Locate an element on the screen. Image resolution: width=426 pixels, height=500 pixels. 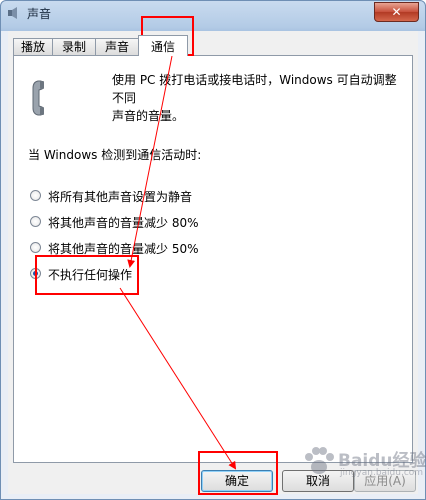
speaker-icon is located at coordinates (12, 13).